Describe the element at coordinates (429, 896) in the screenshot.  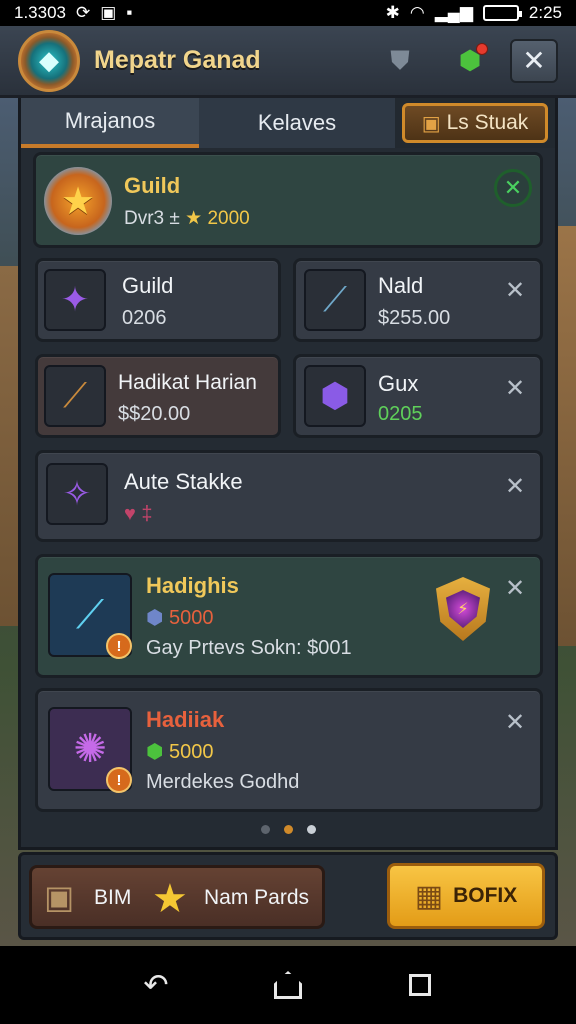
I see `treasure-chest-icon: ▦` at that location.